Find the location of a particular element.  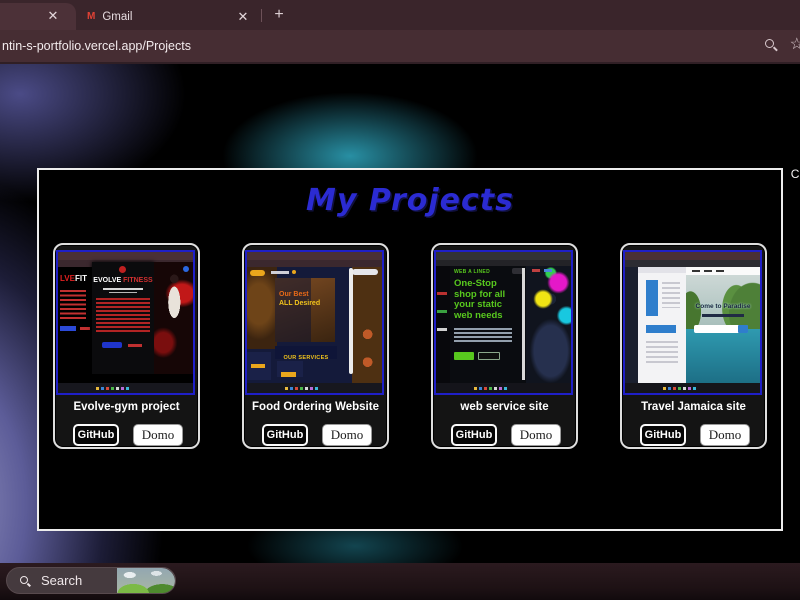

windows-taskbar: Search mdp ? is located at coordinates (400, 581).